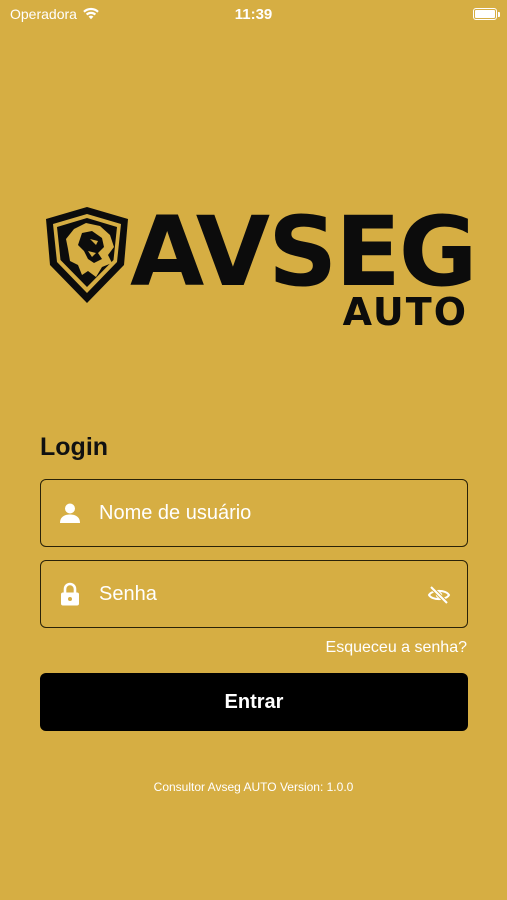 The width and height of the screenshot is (507, 900). Describe the element at coordinates (91, 14) in the screenshot. I see `wifi-icon` at that location.